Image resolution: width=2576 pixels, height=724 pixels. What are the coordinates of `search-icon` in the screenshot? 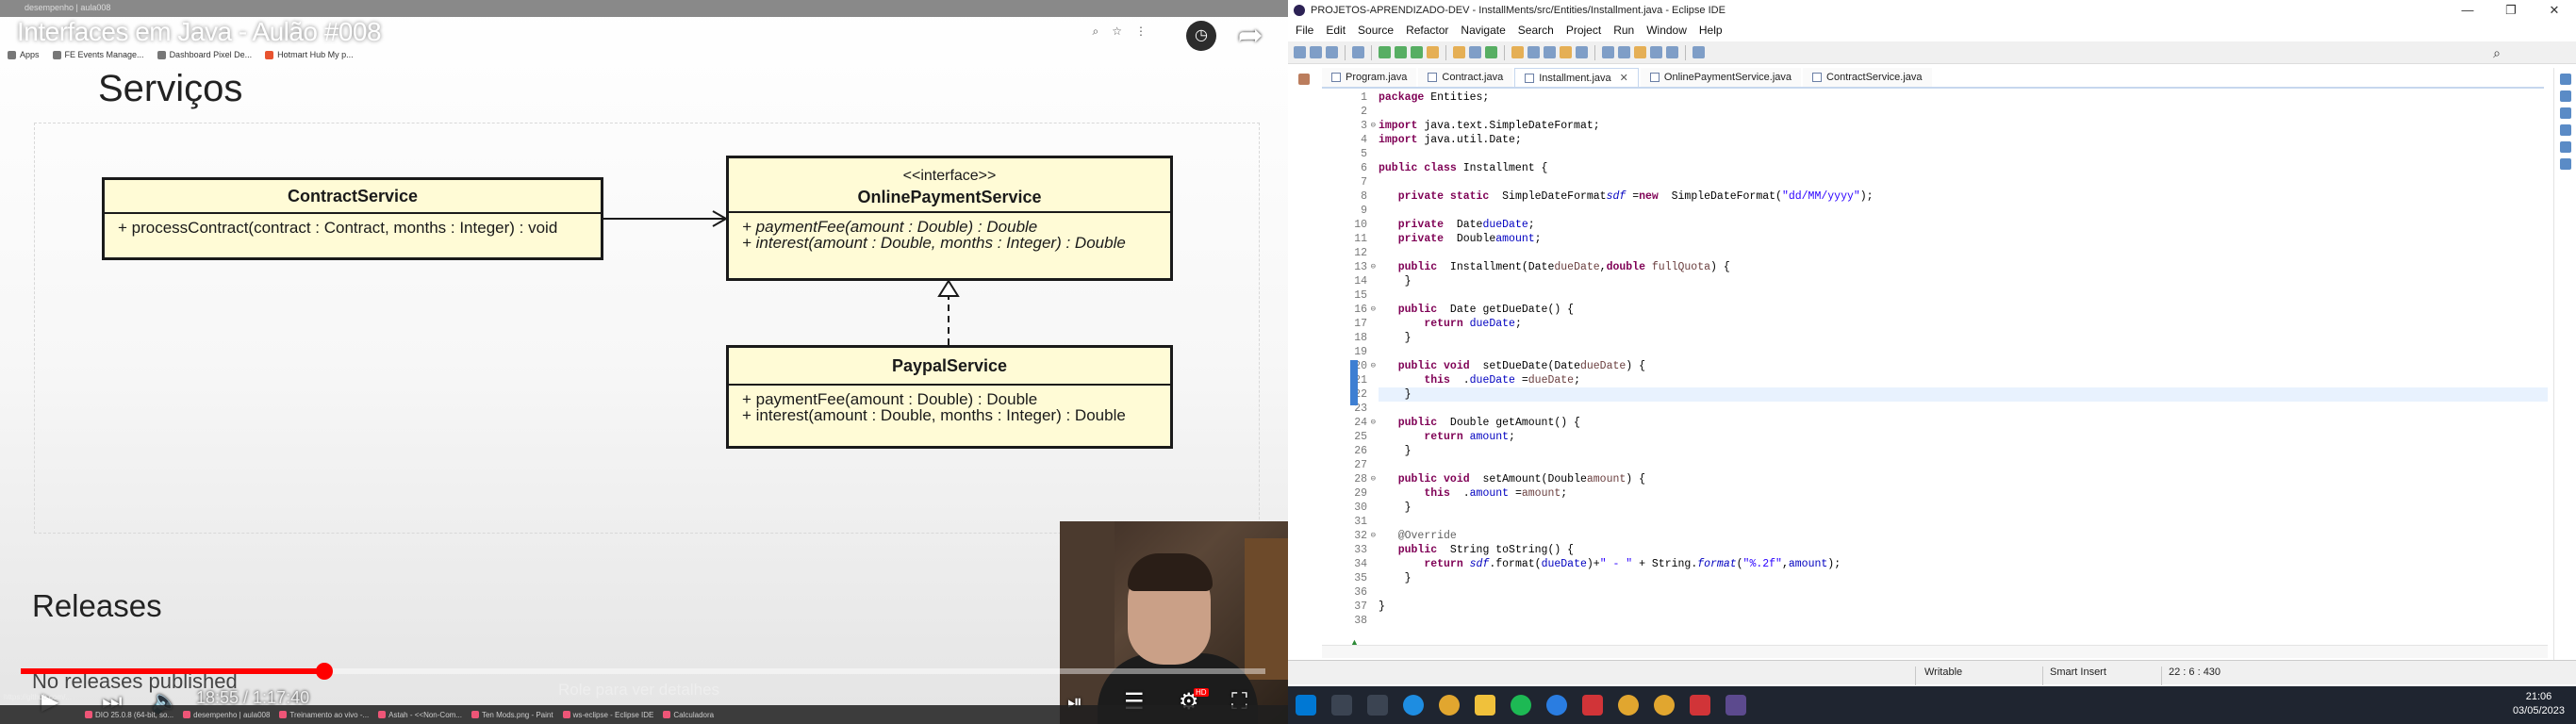 It's located at (1341, 705).